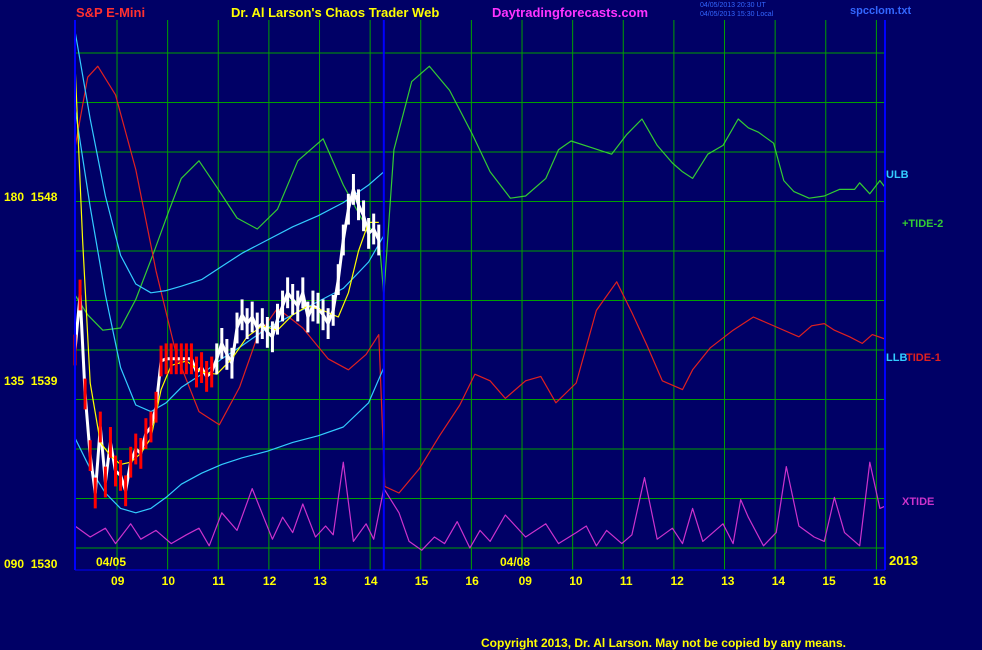 The height and width of the screenshot is (650, 982). I want to click on site-link: Daytradingforecasts.com, so click(570, 12).